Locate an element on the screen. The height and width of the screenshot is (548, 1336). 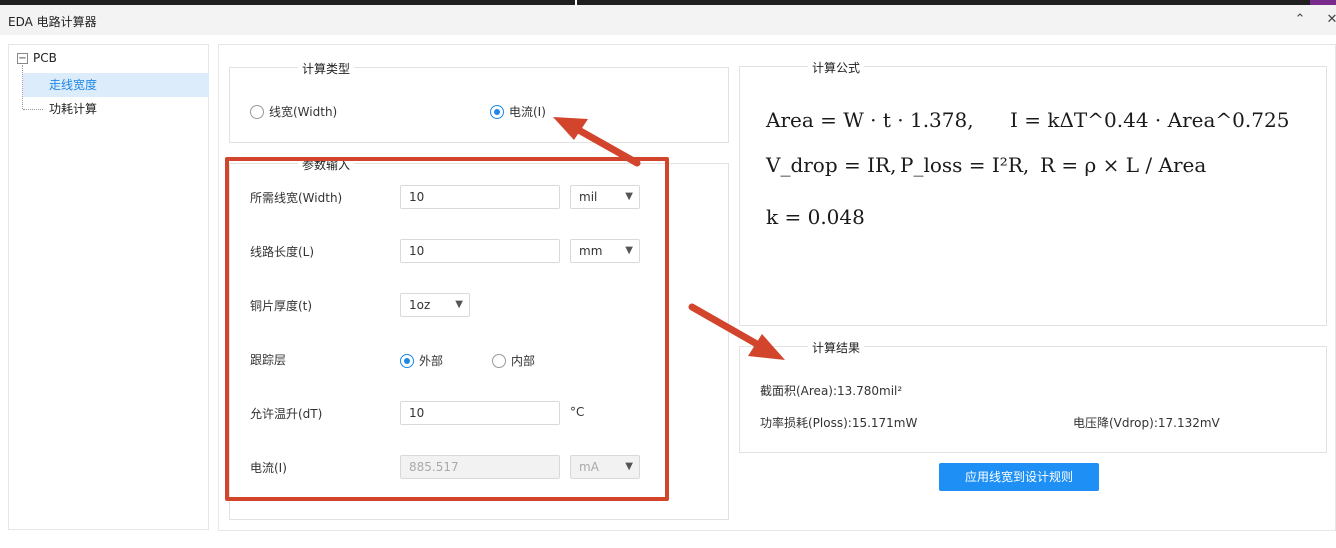
thickness-label: 铜片厚度(t) is located at coordinates (281, 306).